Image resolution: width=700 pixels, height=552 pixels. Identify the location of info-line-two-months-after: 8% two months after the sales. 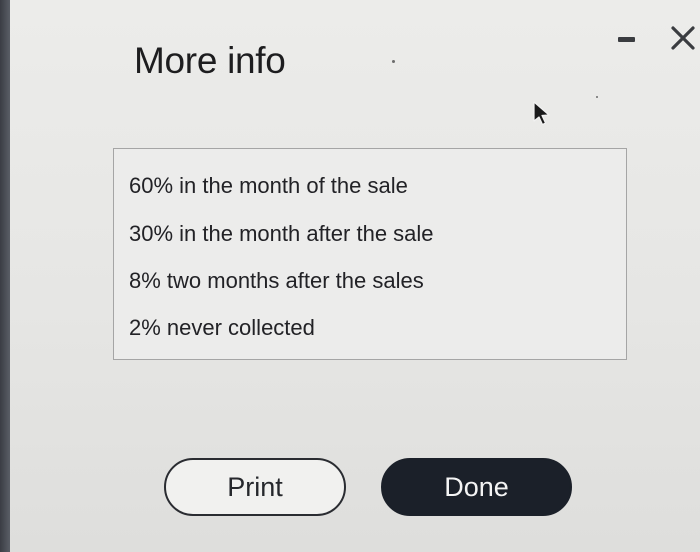
(276, 280).